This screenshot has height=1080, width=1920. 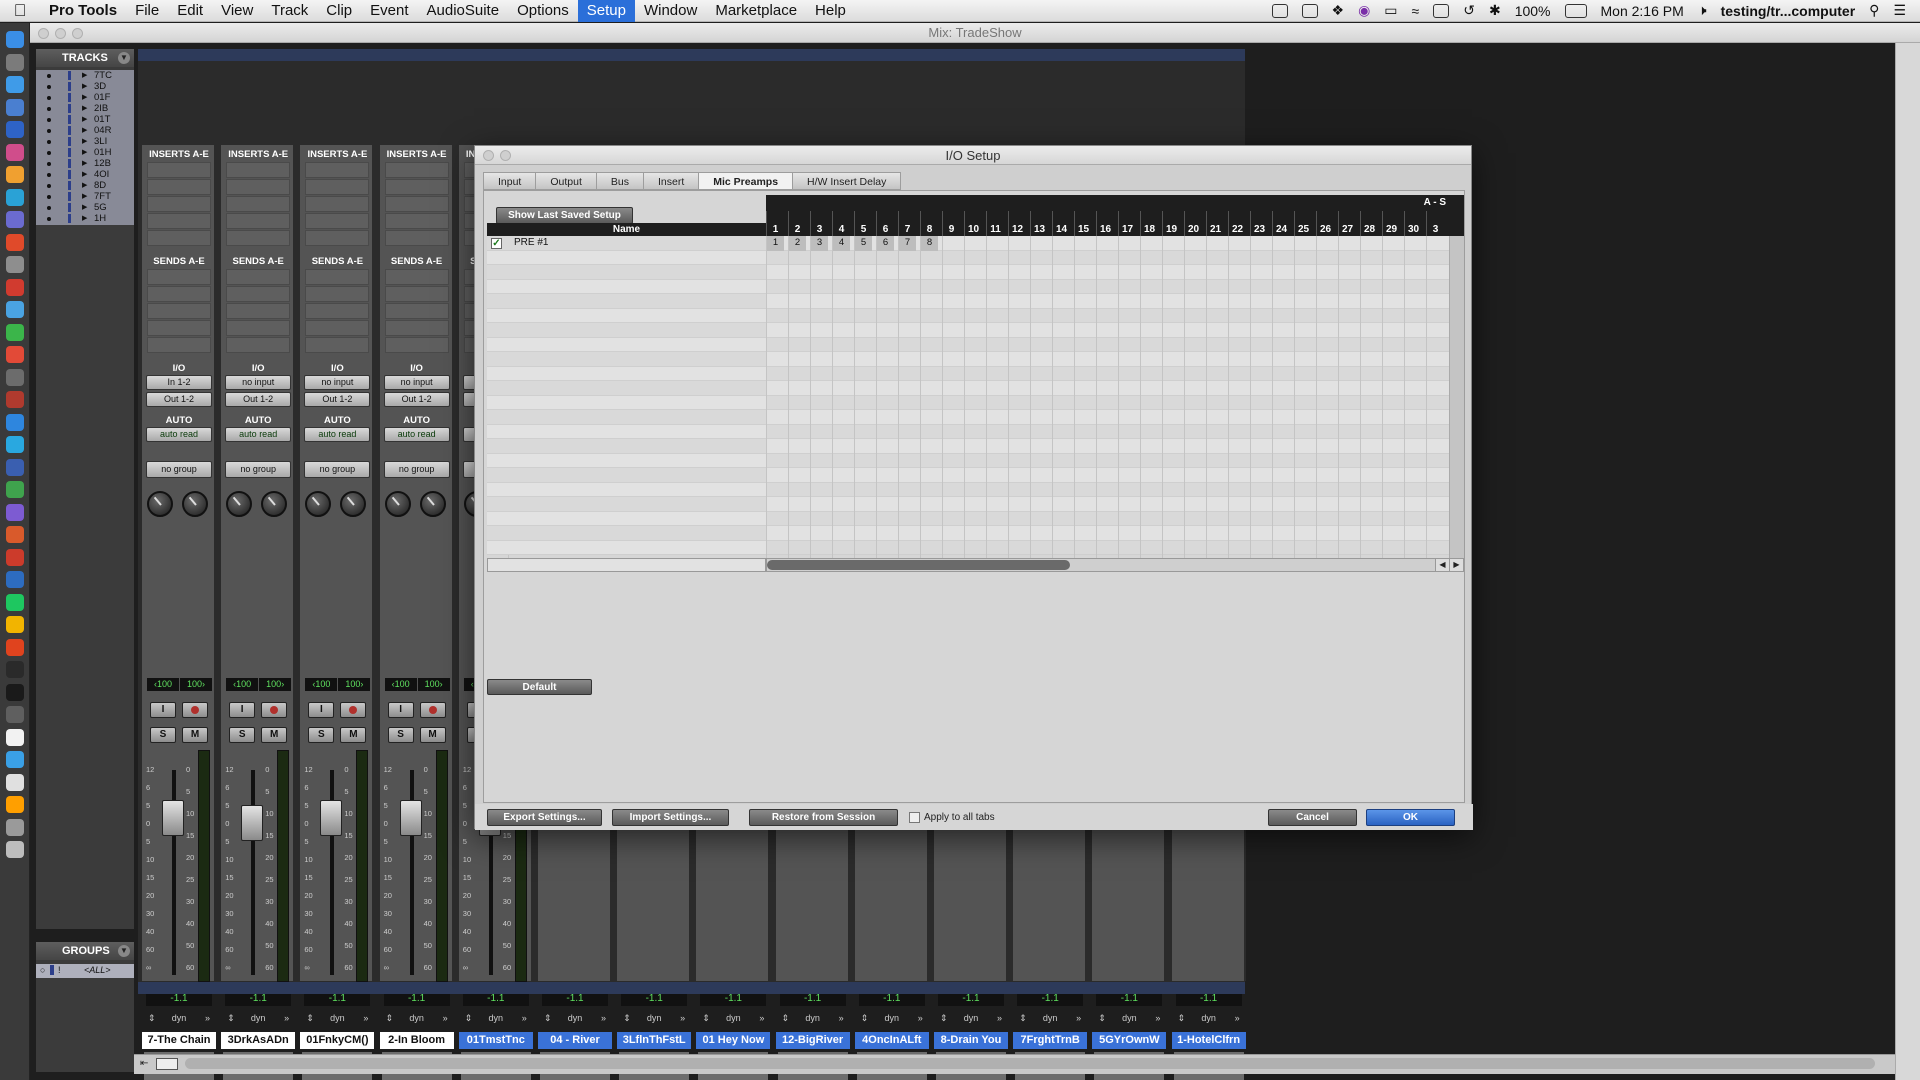 I want to click on track-list-item: ▶ 7TC, so click(x=85, y=75).